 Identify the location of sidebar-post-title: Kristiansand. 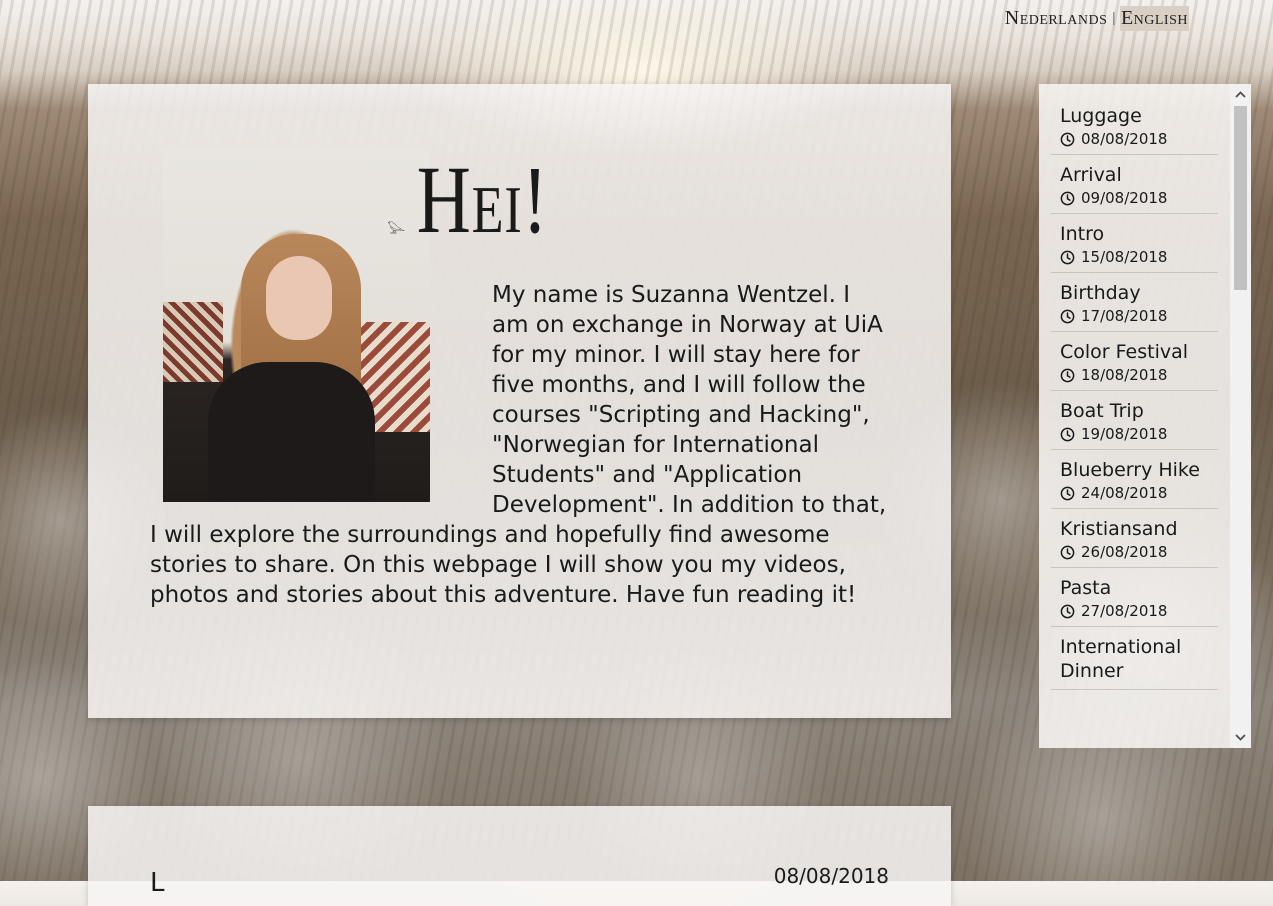
(1119, 529).